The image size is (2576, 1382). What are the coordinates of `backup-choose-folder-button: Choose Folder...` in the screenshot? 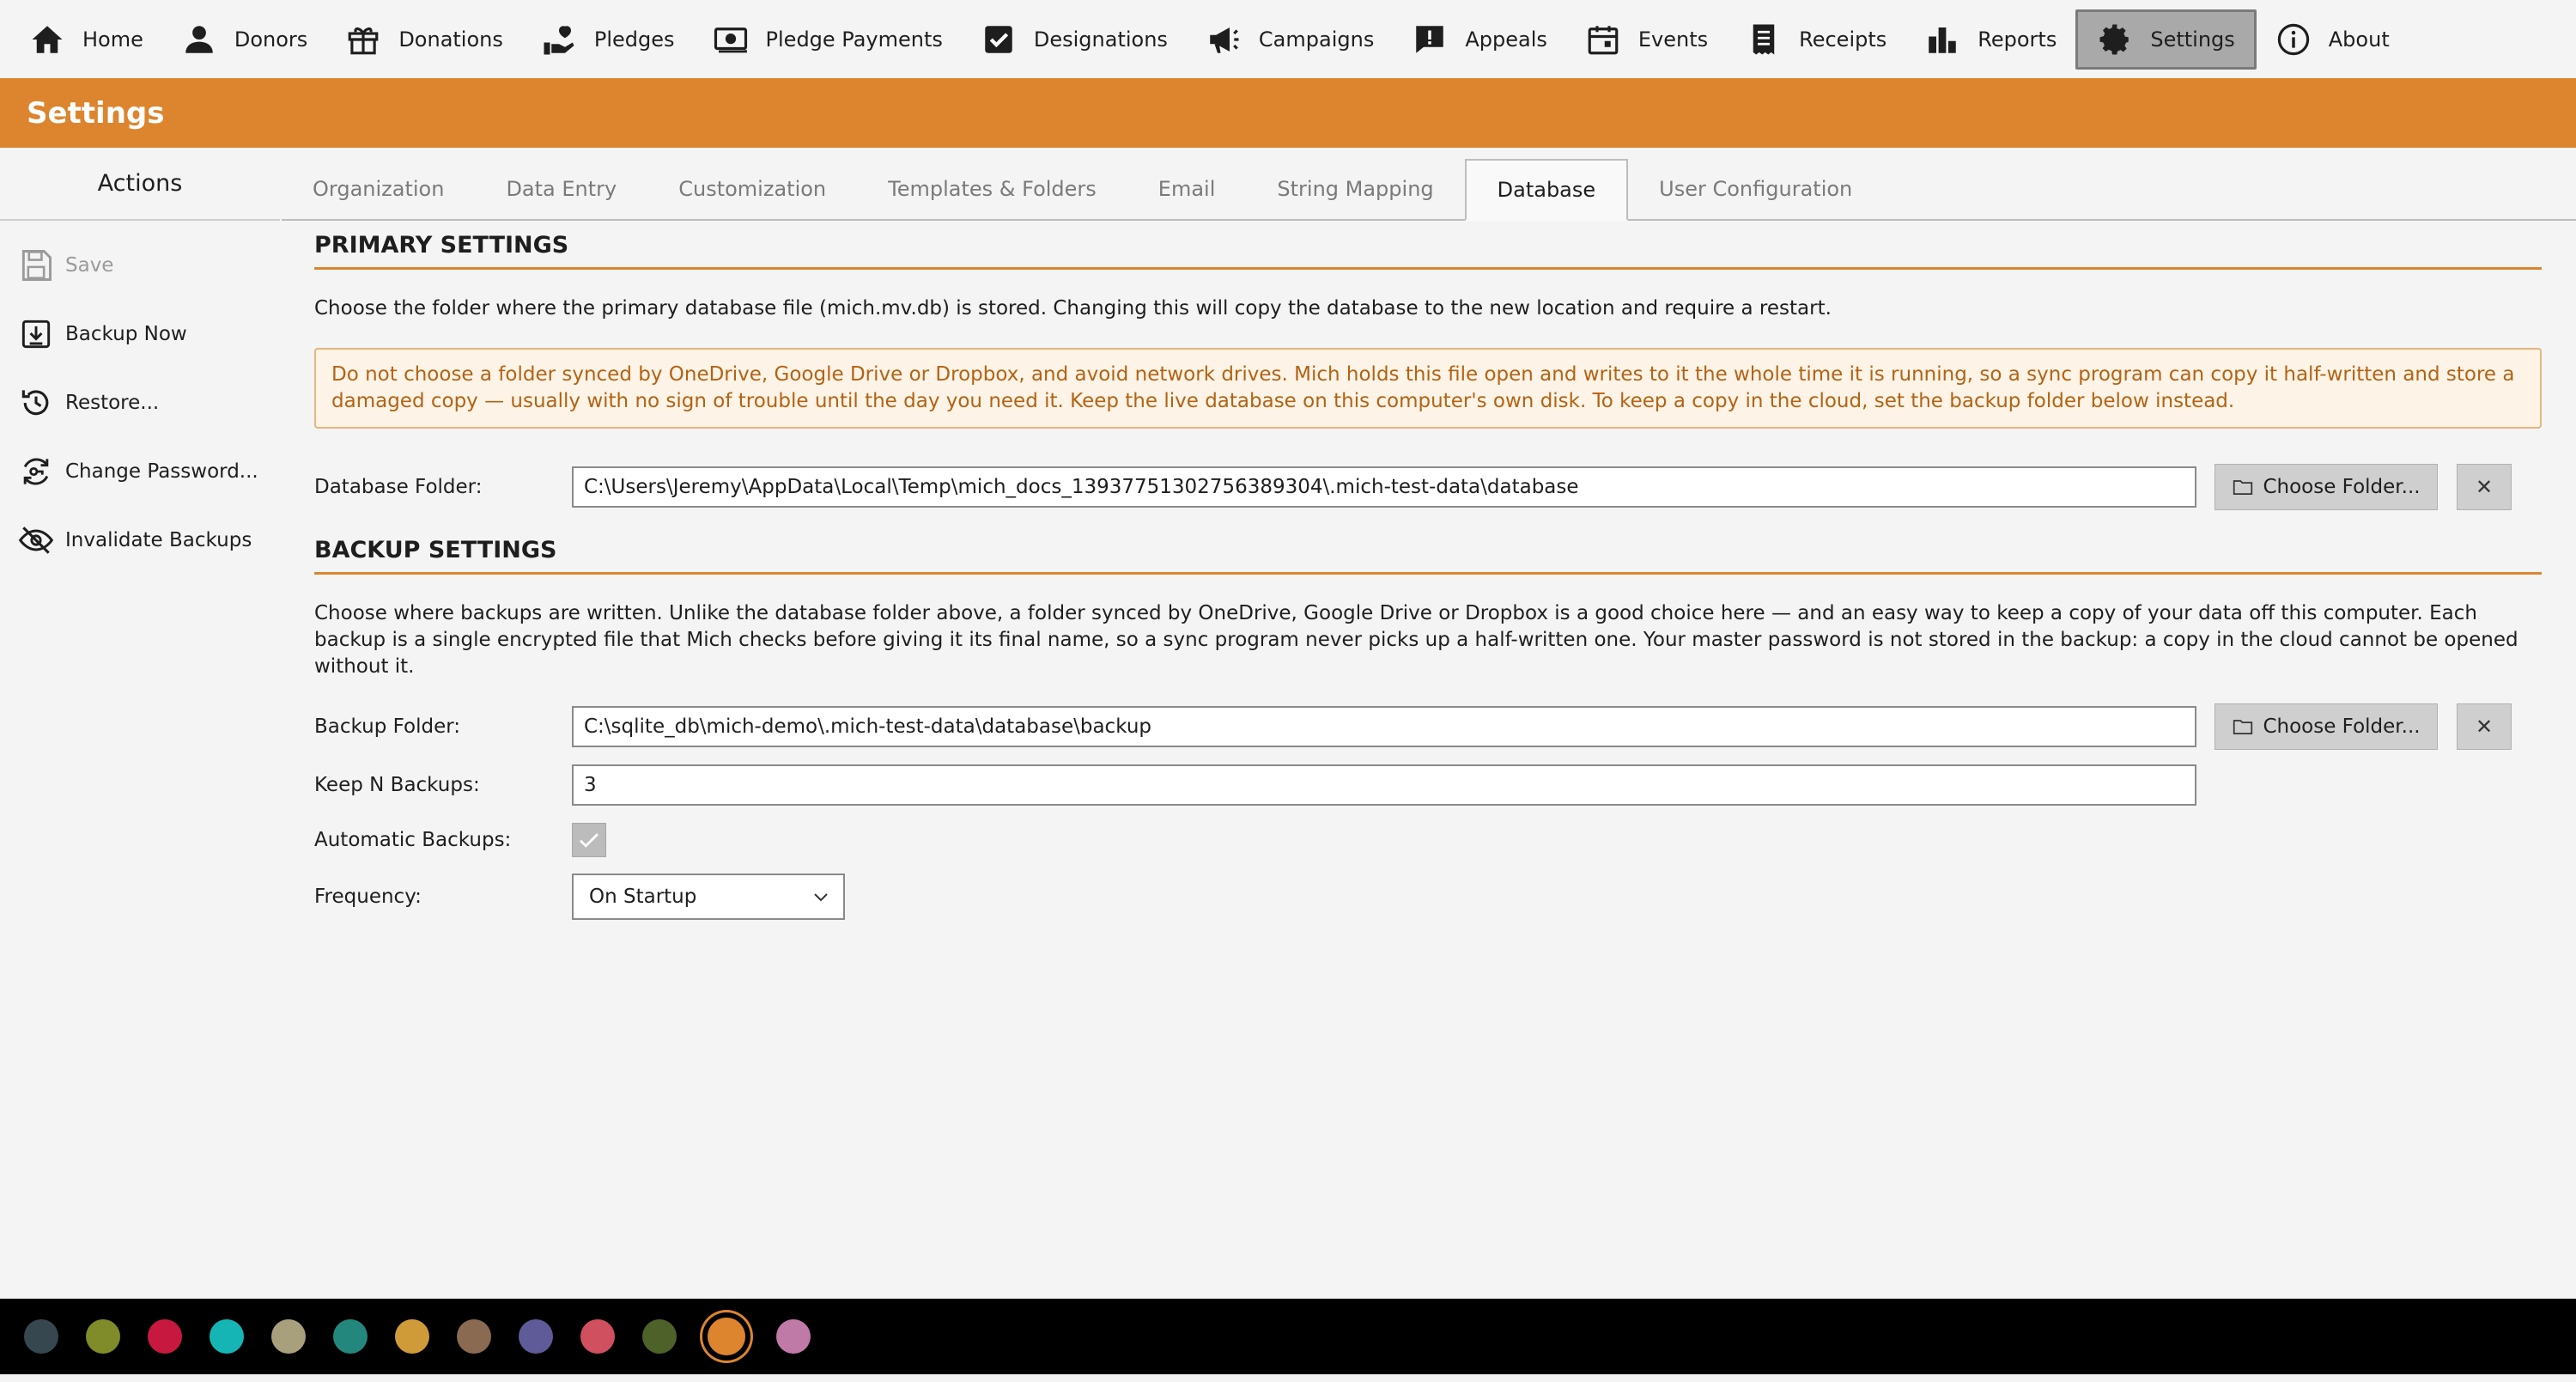 It's located at (2326, 726).